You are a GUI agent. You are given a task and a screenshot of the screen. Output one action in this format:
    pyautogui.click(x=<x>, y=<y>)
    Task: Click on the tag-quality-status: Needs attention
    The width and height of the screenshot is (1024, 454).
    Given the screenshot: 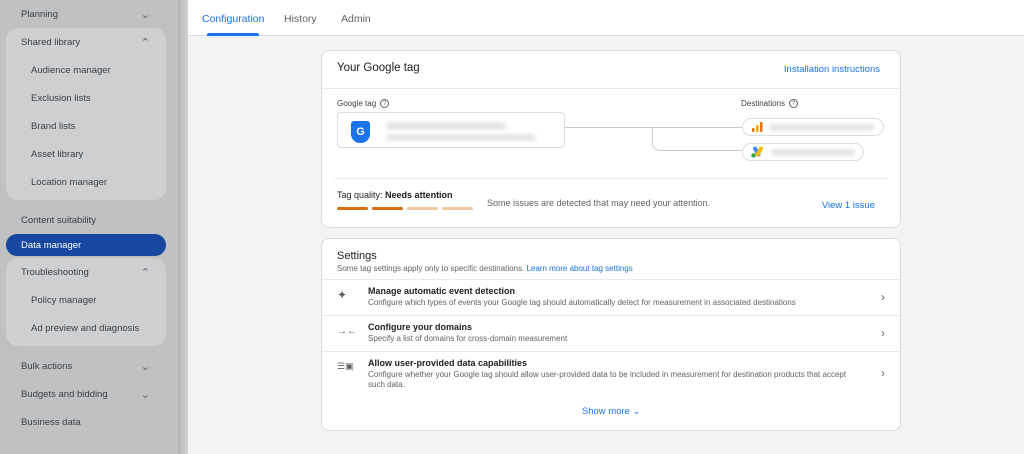 What is the action you would take?
    pyautogui.click(x=419, y=195)
    